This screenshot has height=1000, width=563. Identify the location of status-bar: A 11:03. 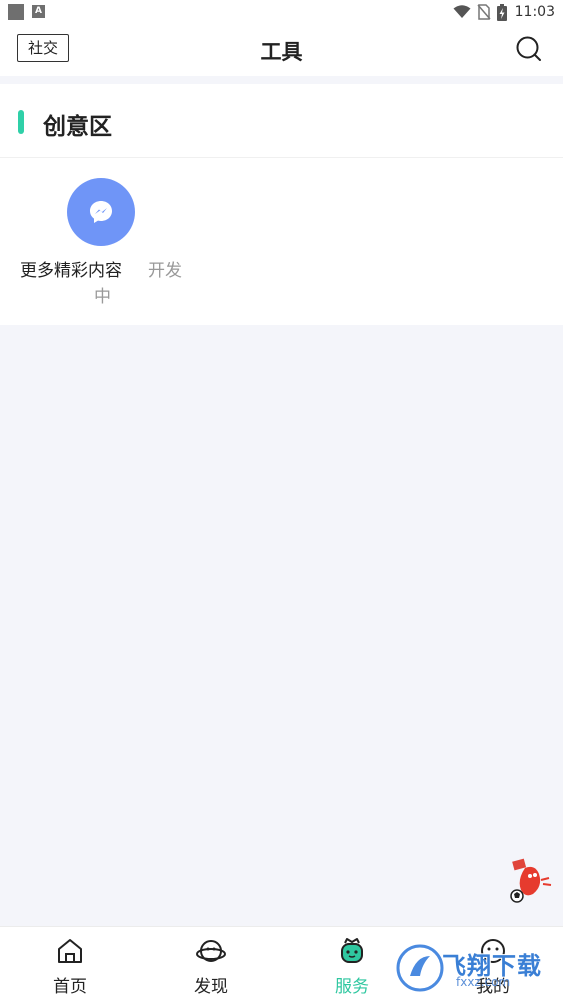
(281, 12).